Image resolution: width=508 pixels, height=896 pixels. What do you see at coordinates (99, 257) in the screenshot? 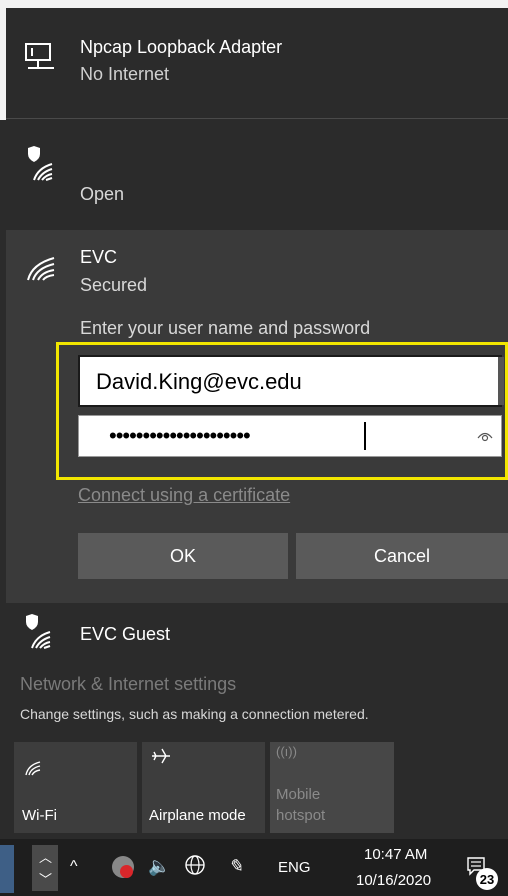
I see `network-name: EVC` at bounding box center [99, 257].